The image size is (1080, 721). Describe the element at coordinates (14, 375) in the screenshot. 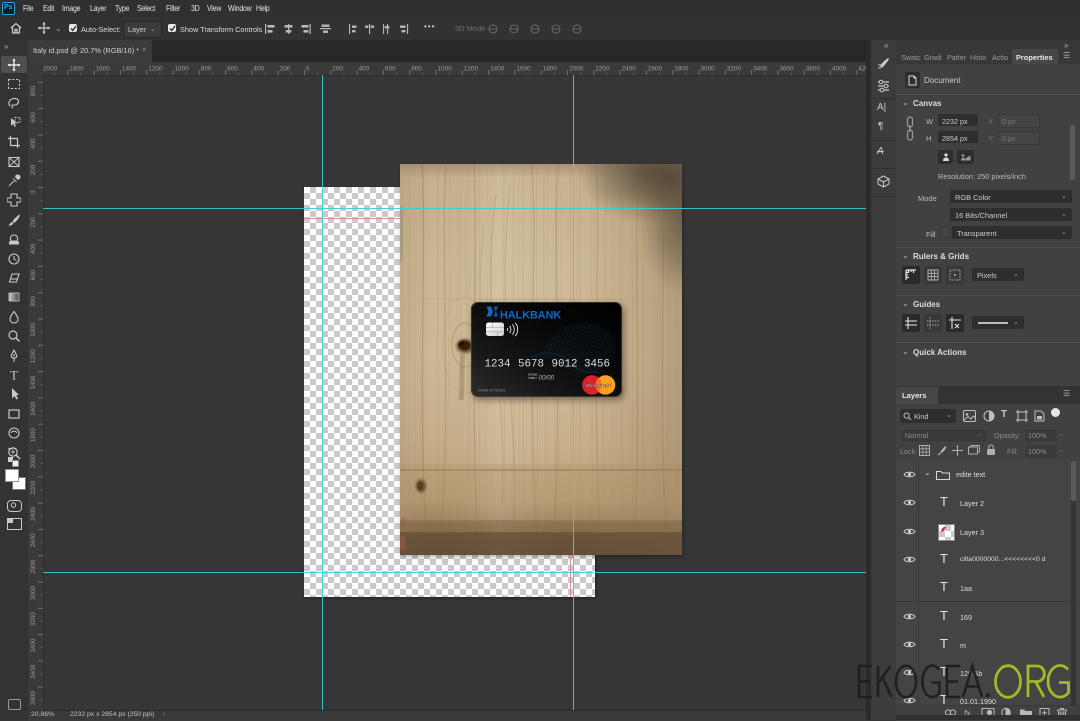

I see `svg-text: T` at that location.